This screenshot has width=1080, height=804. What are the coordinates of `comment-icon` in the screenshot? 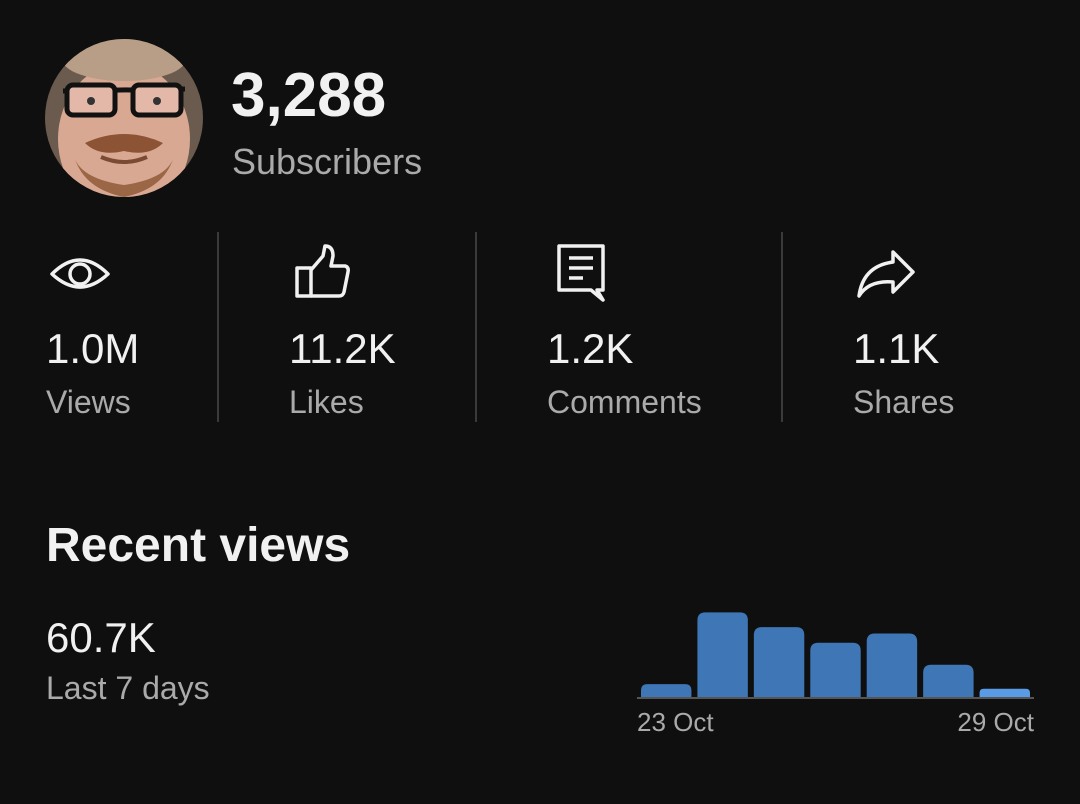 It's located at (582, 272).